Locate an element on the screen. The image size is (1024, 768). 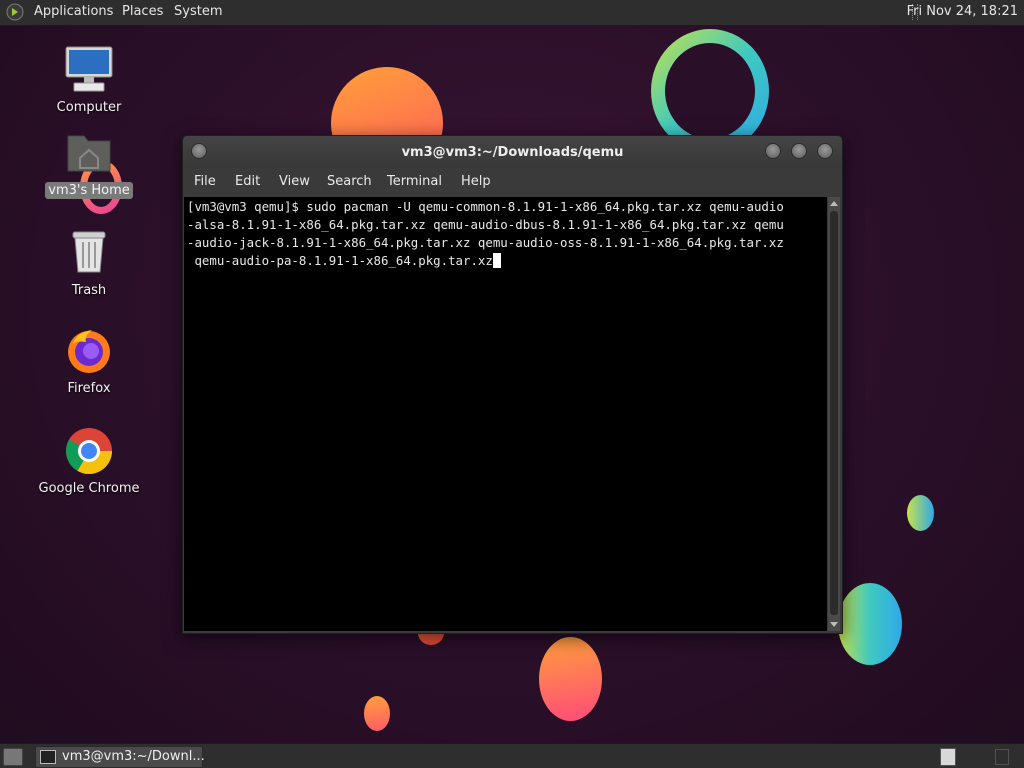
desktop-icon-label: Firefox is located at coordinates (89, 388).